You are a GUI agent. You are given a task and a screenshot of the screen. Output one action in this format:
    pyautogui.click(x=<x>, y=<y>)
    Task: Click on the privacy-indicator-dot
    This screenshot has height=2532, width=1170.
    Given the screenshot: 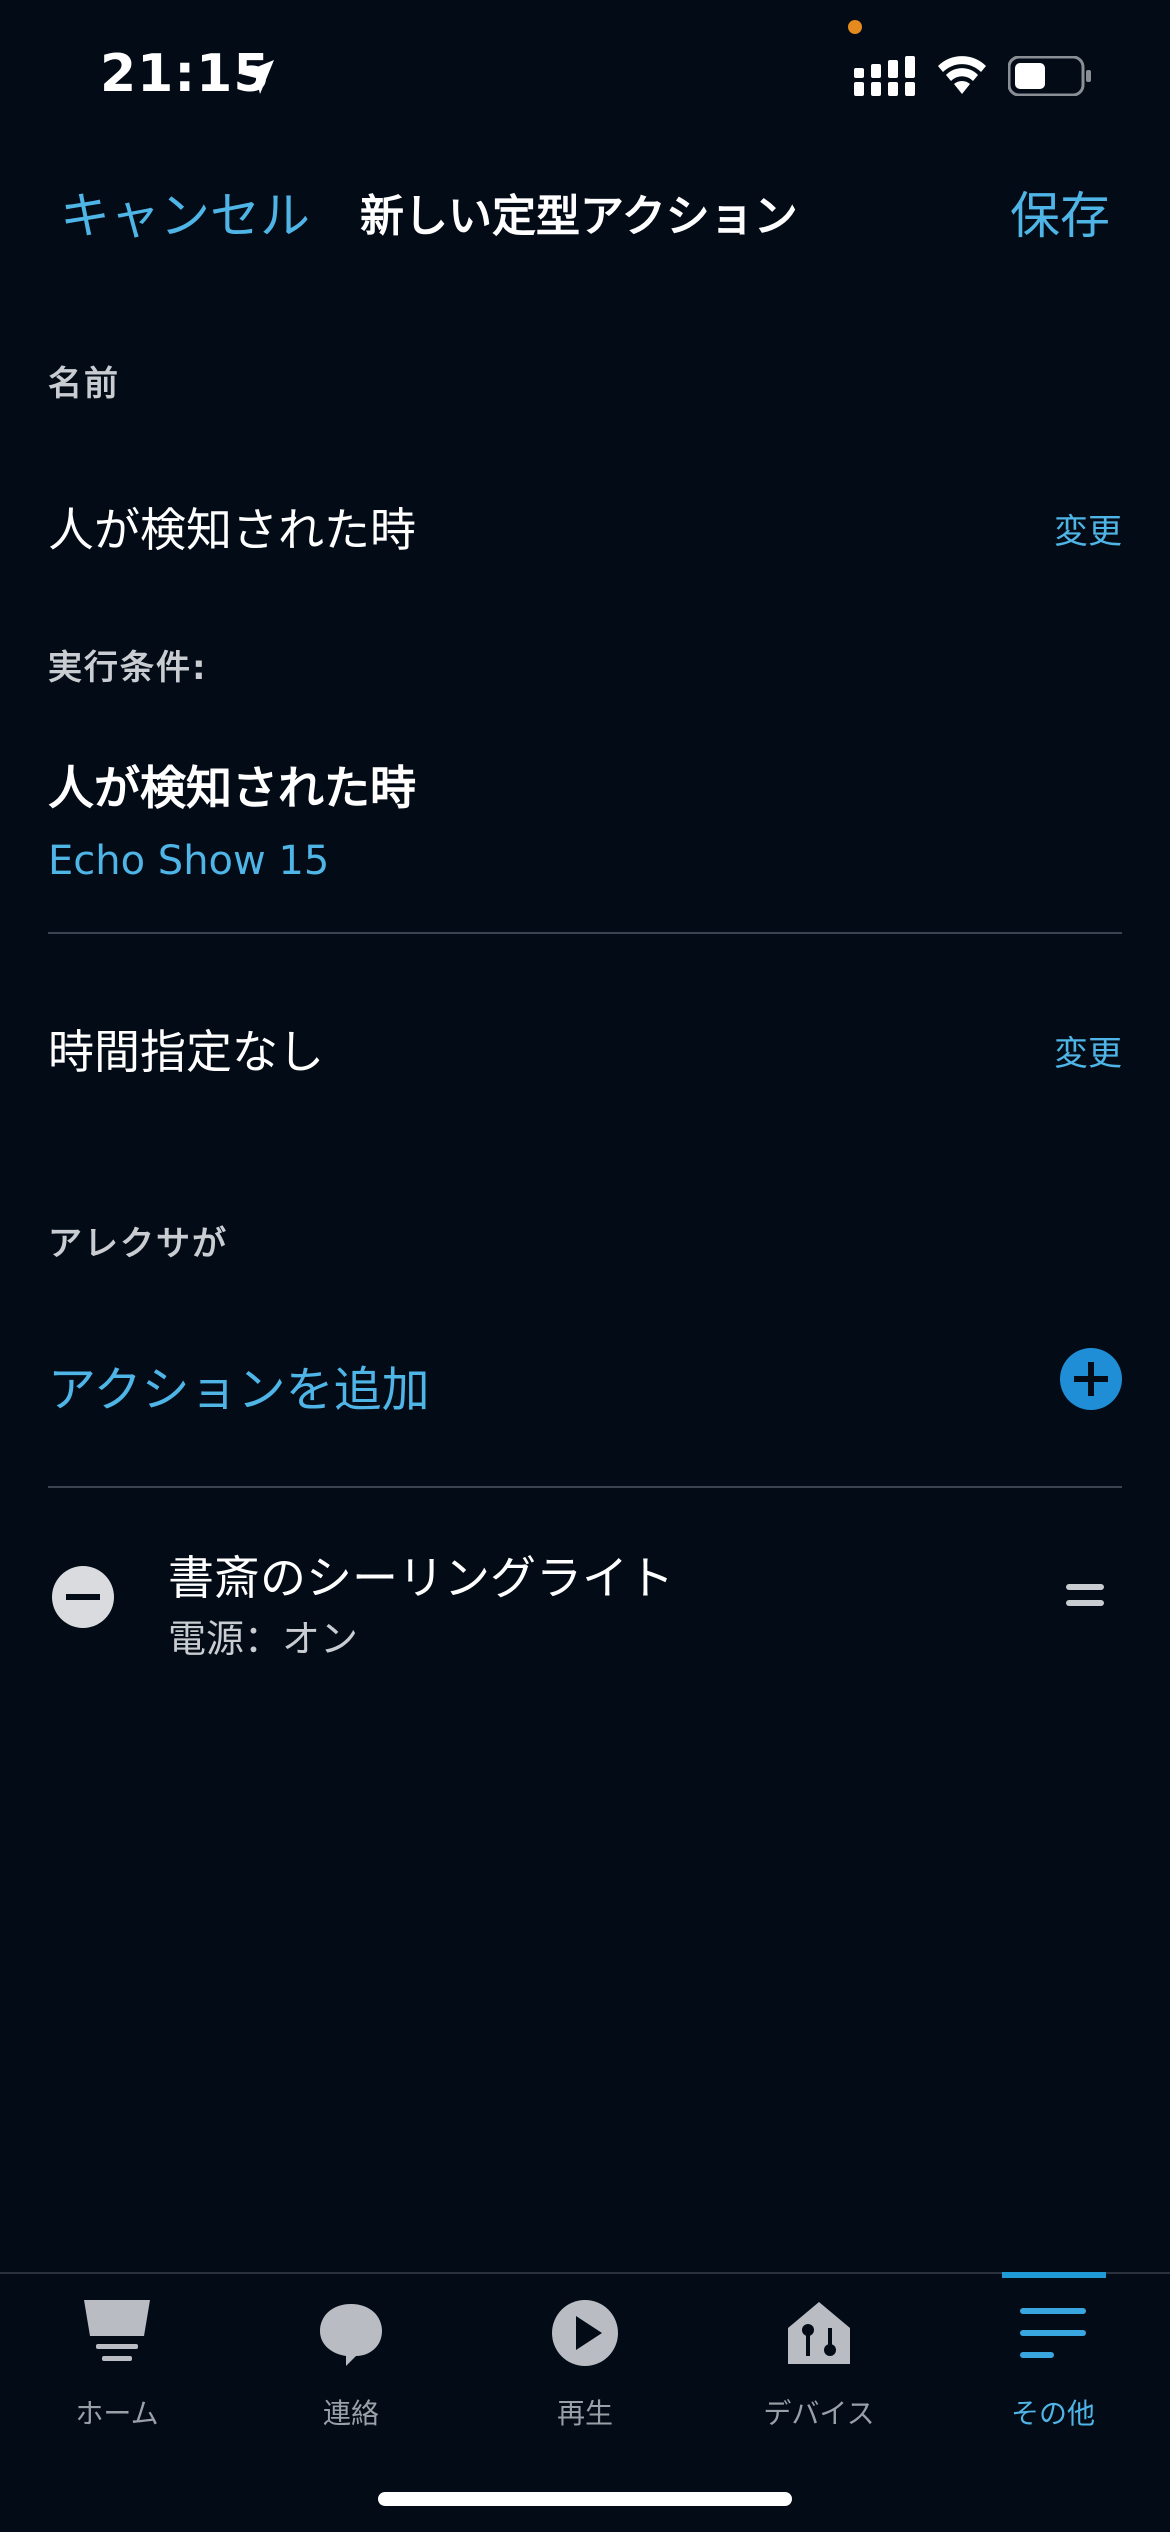 What is the action you would take?
    pyautogui.click(x=855, y=27)
    